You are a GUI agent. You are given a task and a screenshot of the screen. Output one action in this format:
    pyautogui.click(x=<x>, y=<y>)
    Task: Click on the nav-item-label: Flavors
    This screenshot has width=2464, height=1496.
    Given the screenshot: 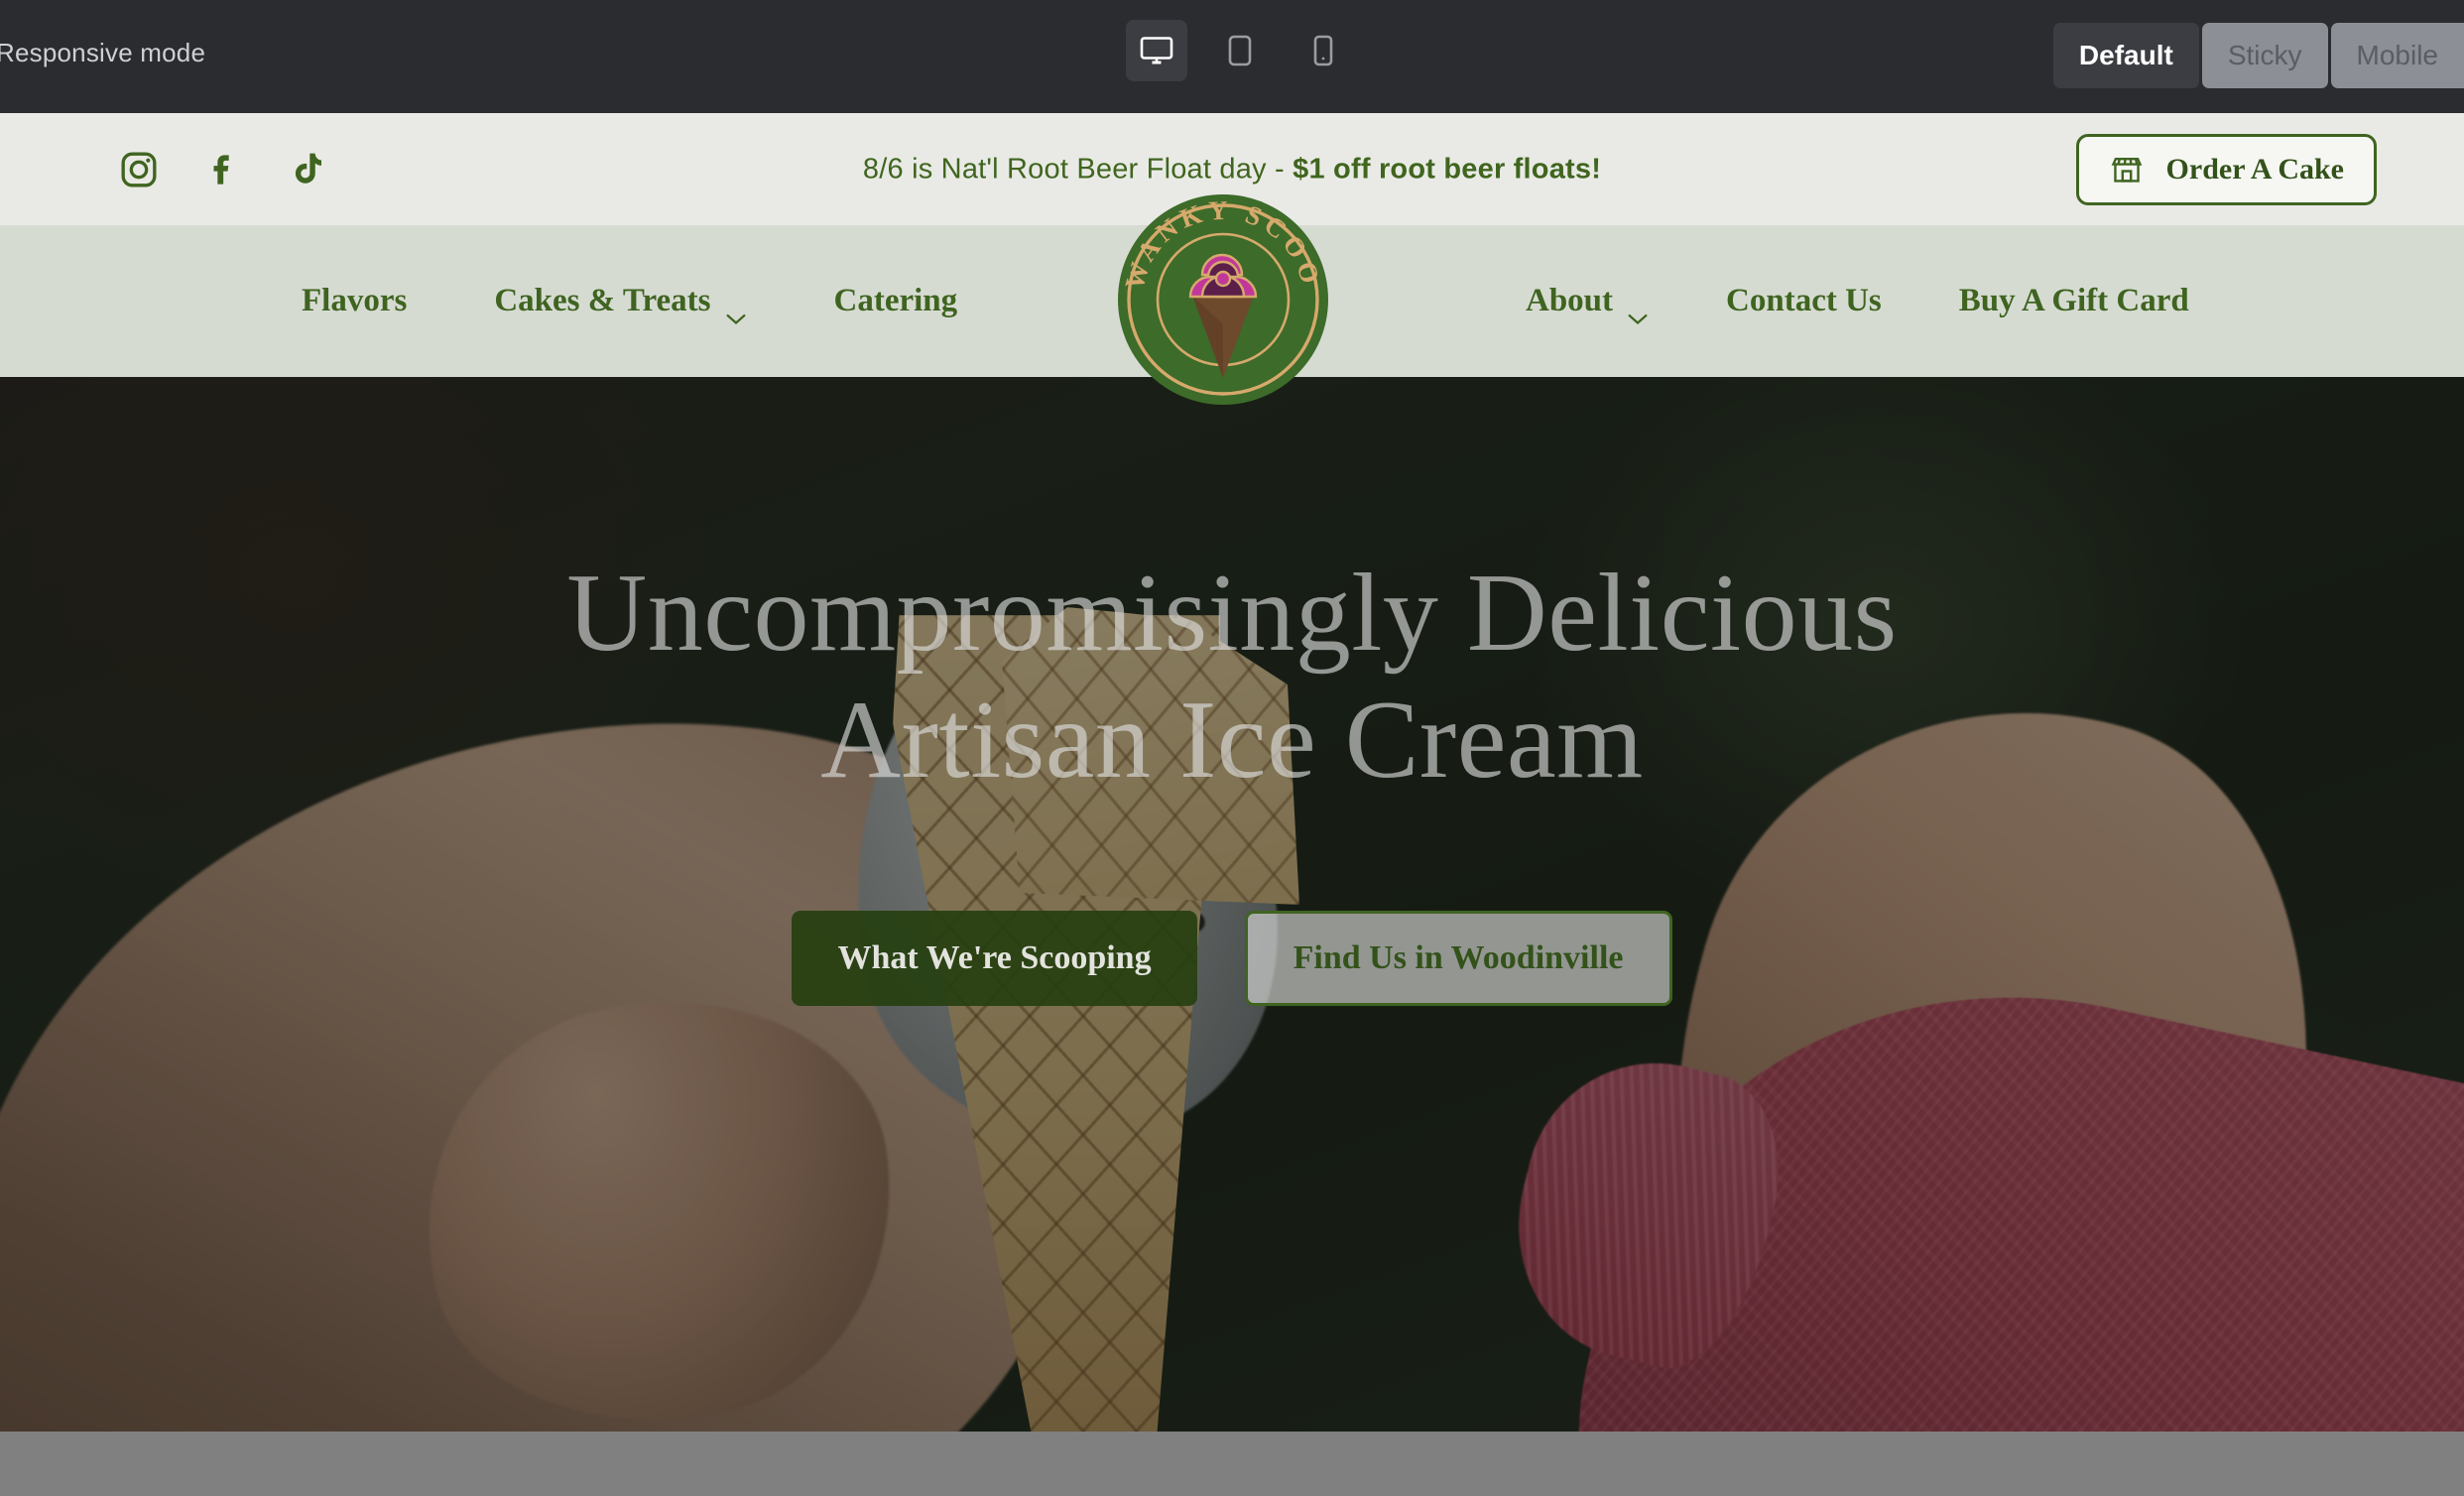 What is the action you would take?
    pyautogui.click(x=355, y=300)
    